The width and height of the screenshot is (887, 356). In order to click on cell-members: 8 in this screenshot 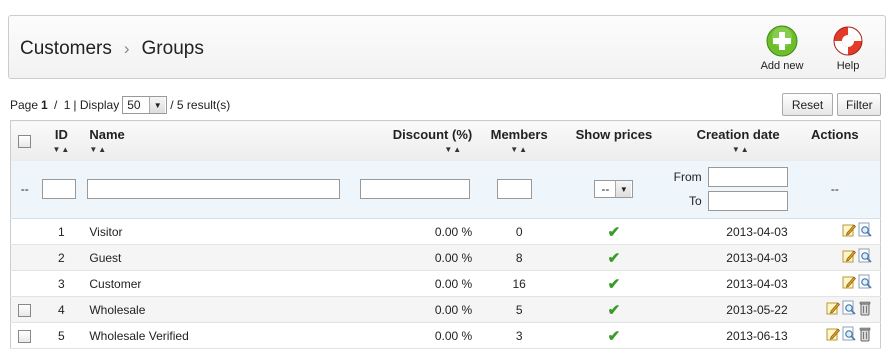, I will do `click(519, 257)`.